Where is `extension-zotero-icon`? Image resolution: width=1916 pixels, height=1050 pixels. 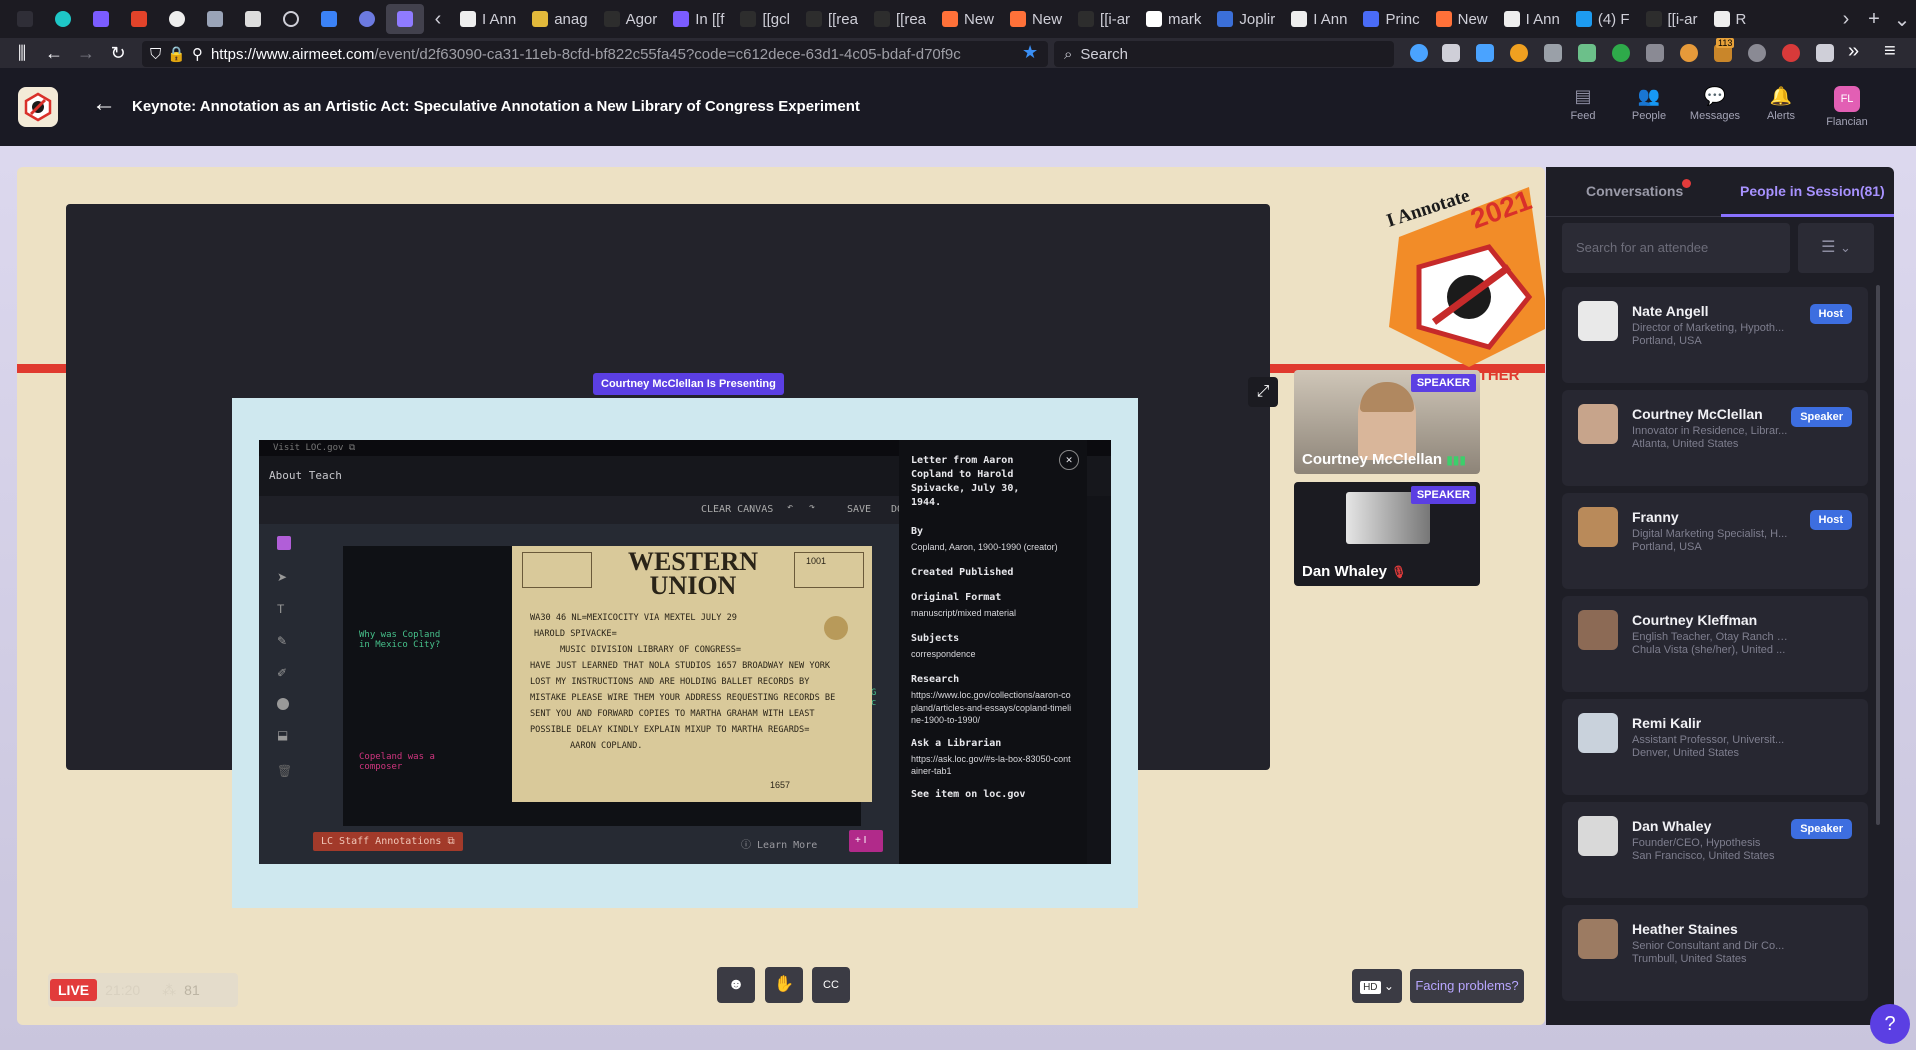
extension-zotero-icon is located at coordinates (1519, 53).